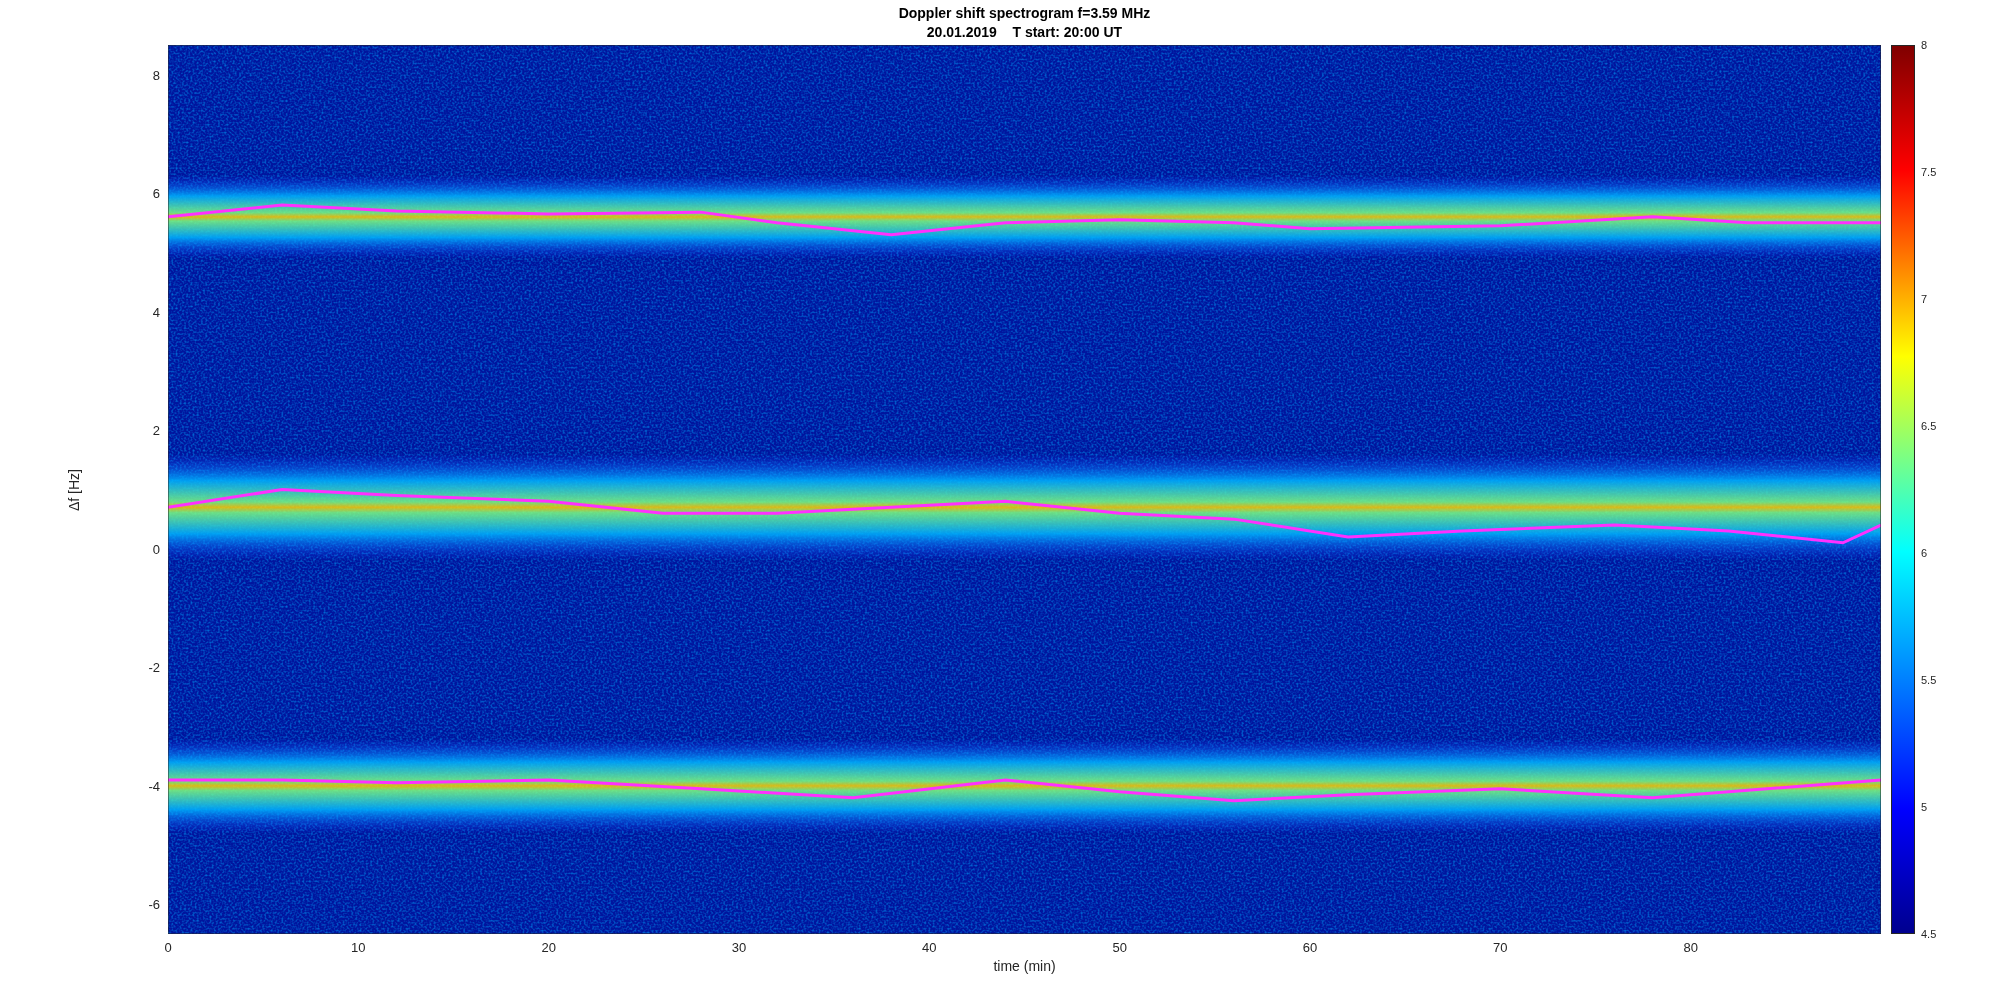 This screenshot has width=2000, height=1003. What do you see at coordinates (1924, 553) in the screenshot?
I see `colorbar-tick-label: 6` at bounding box center [1924, 553].